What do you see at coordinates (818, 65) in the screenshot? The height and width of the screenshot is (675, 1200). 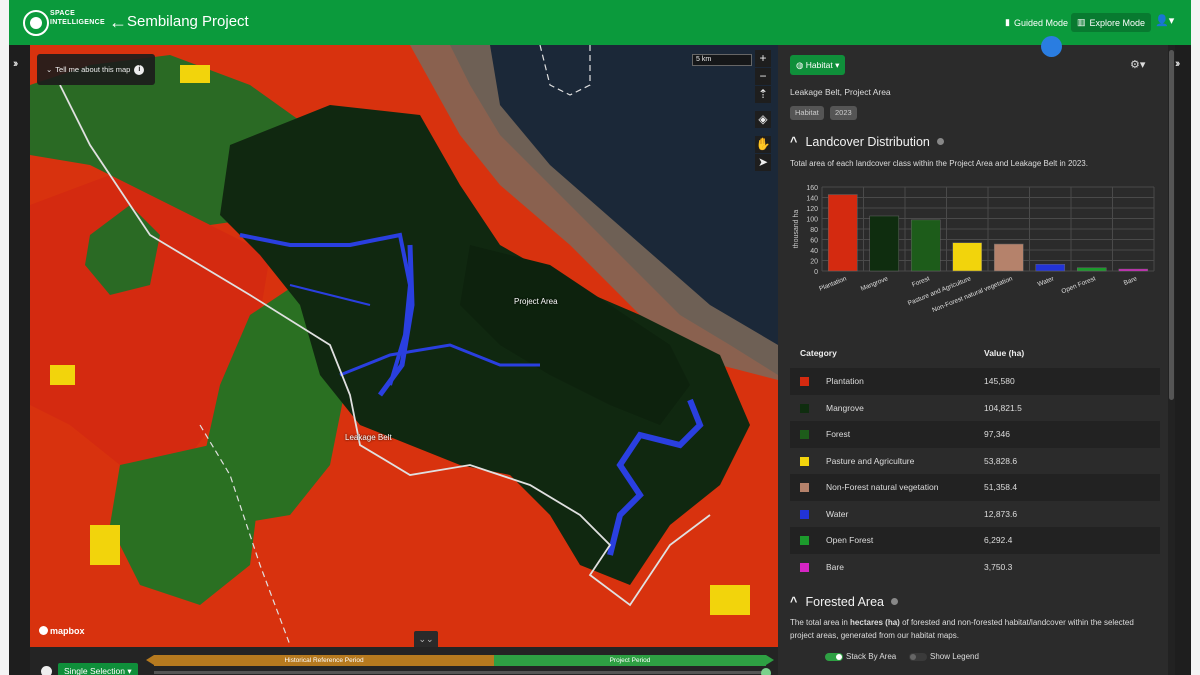 I see `layer-dropdown: ◍ Habitat ▾` at bounding box center [818, 65].